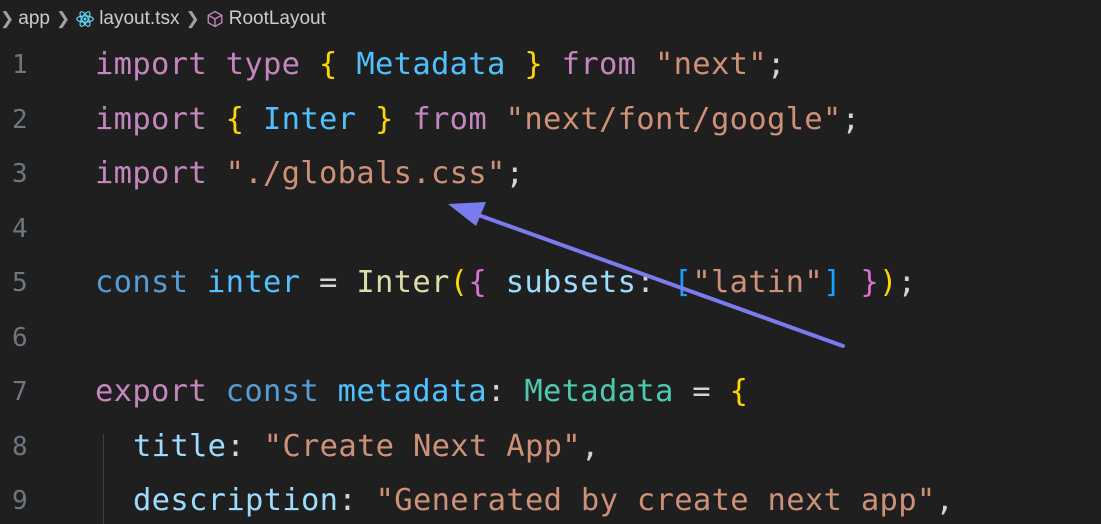  Describe the element at coordinates (20, 228) in the screenshot. I see `line-number: 4` at that location.